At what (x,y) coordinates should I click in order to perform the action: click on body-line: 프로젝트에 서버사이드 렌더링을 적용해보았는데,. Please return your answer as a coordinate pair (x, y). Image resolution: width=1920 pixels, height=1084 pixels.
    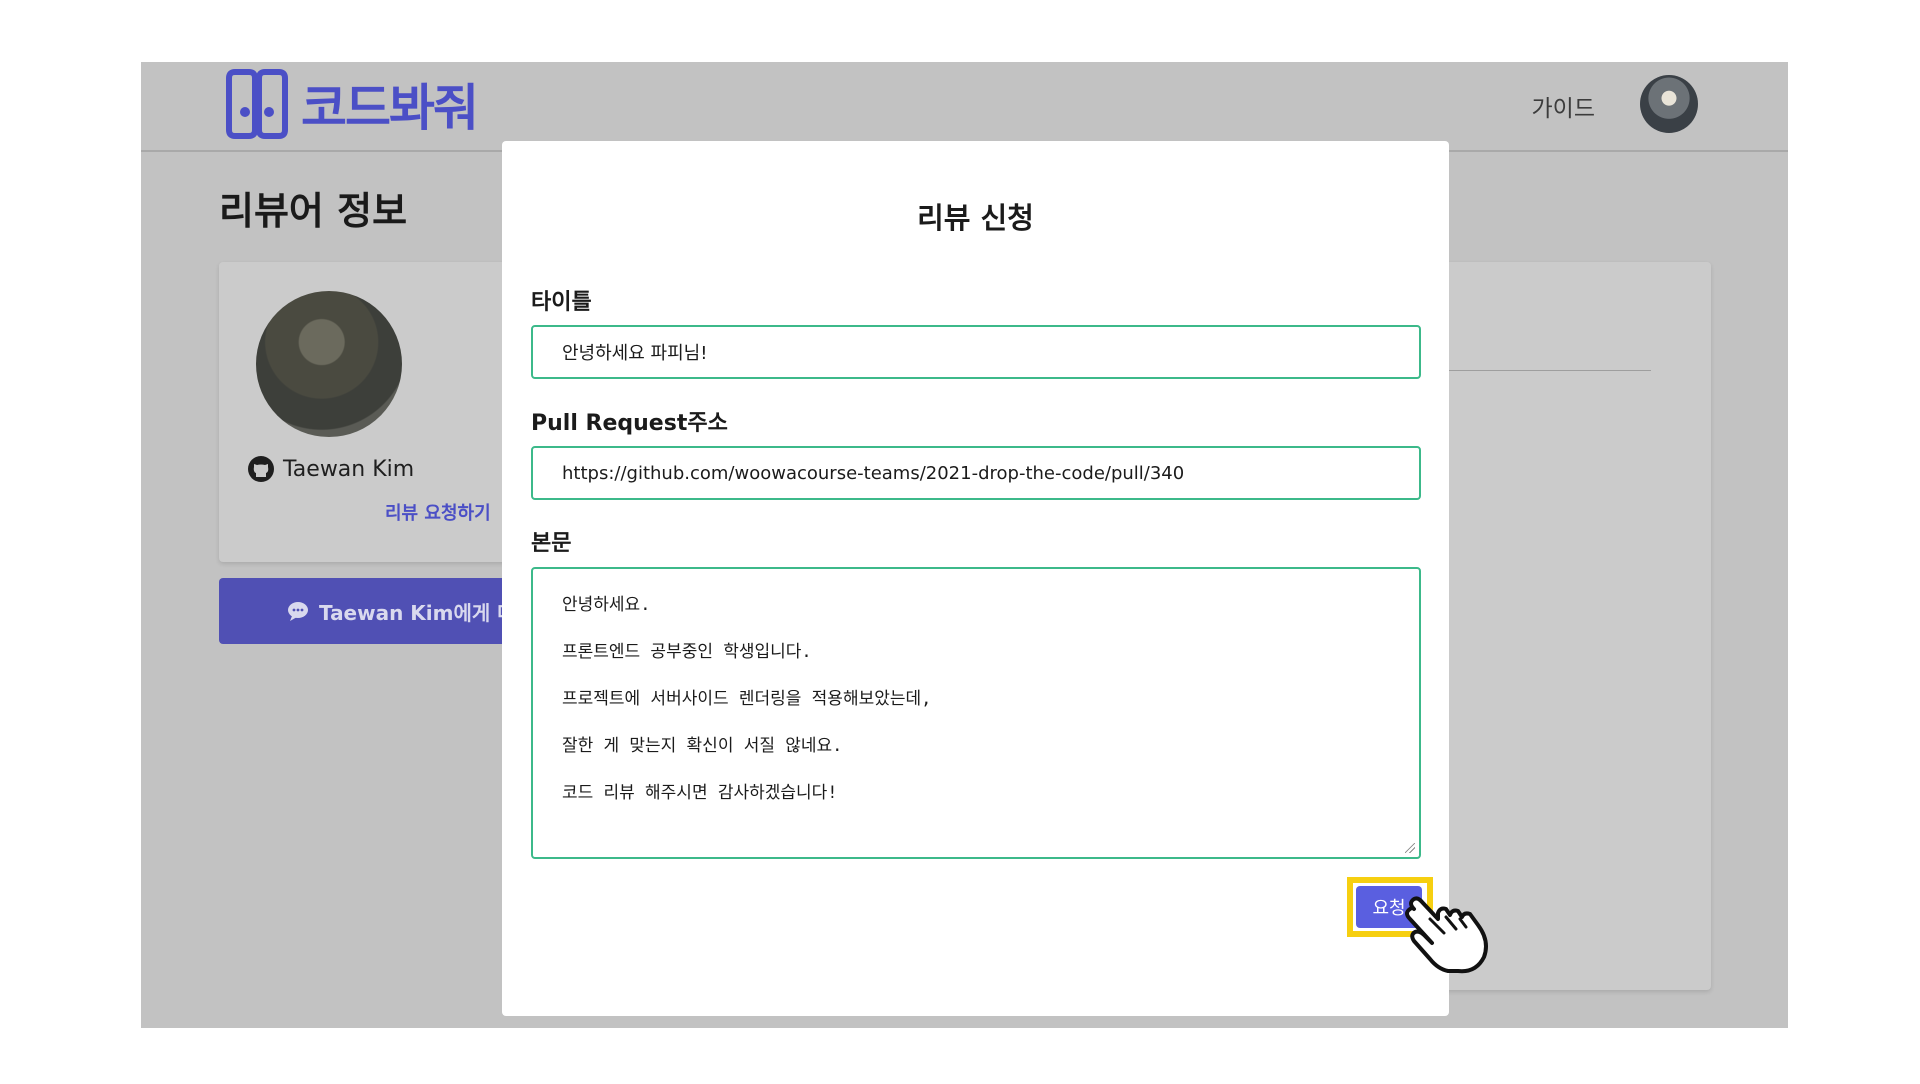
    Looking at the image, I should click on (747, 699).